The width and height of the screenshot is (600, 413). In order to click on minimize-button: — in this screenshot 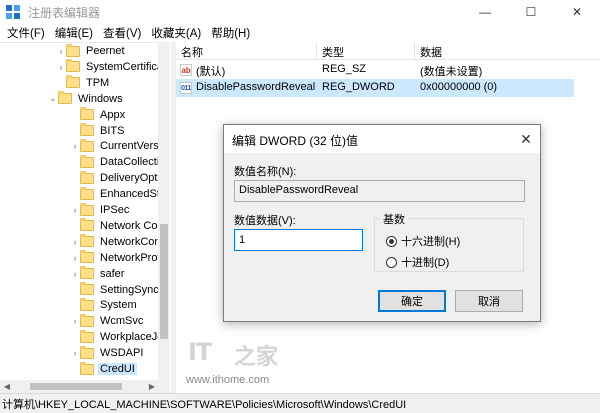, I will do `click(485, 12)`.